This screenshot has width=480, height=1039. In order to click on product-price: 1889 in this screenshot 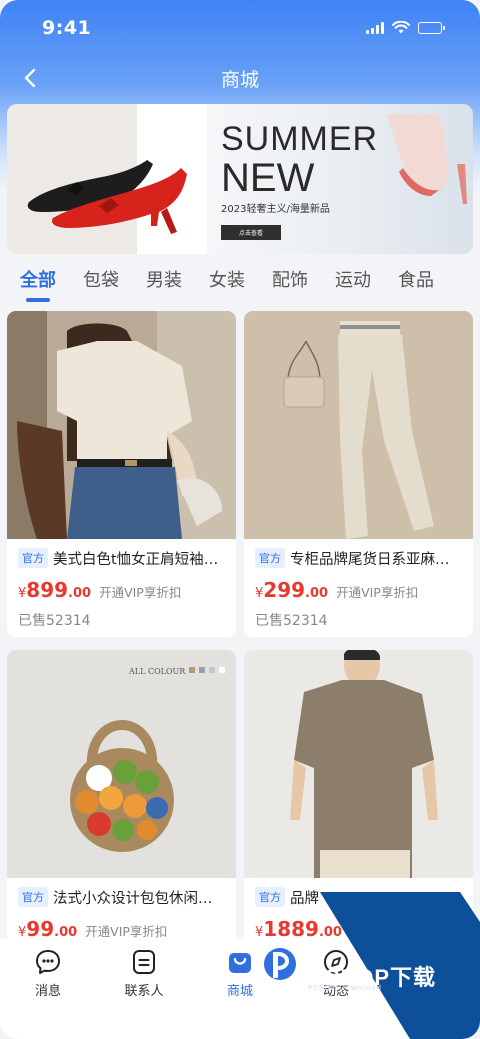, I will do `click(291, 929)`.